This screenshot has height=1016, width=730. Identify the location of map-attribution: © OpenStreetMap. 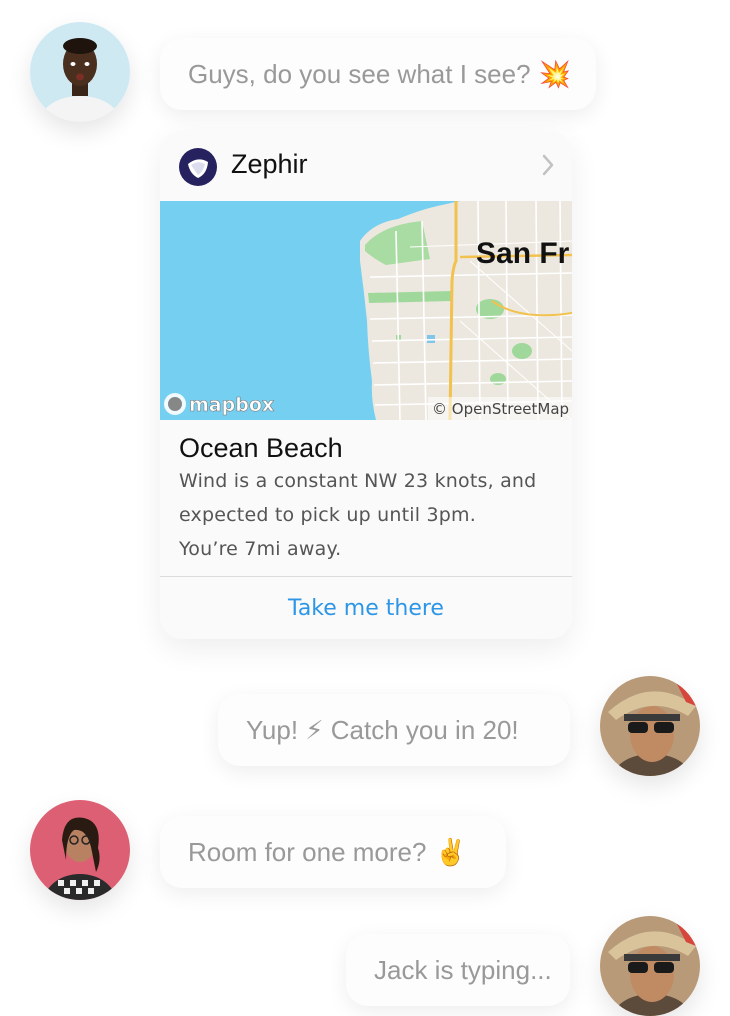
(500, 409).